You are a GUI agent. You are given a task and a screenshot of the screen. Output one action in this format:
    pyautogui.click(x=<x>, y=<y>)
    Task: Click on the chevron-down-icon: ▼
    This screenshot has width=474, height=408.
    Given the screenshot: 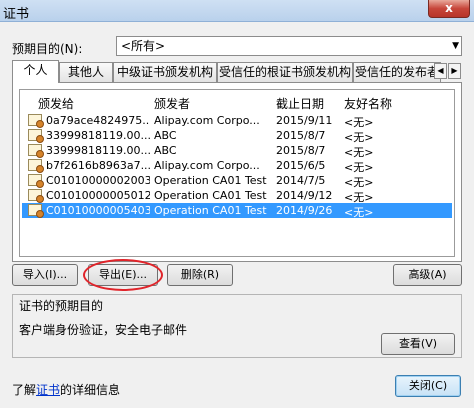 What is the action you would take?
    pyautogui.click(x=455, y=46)
    